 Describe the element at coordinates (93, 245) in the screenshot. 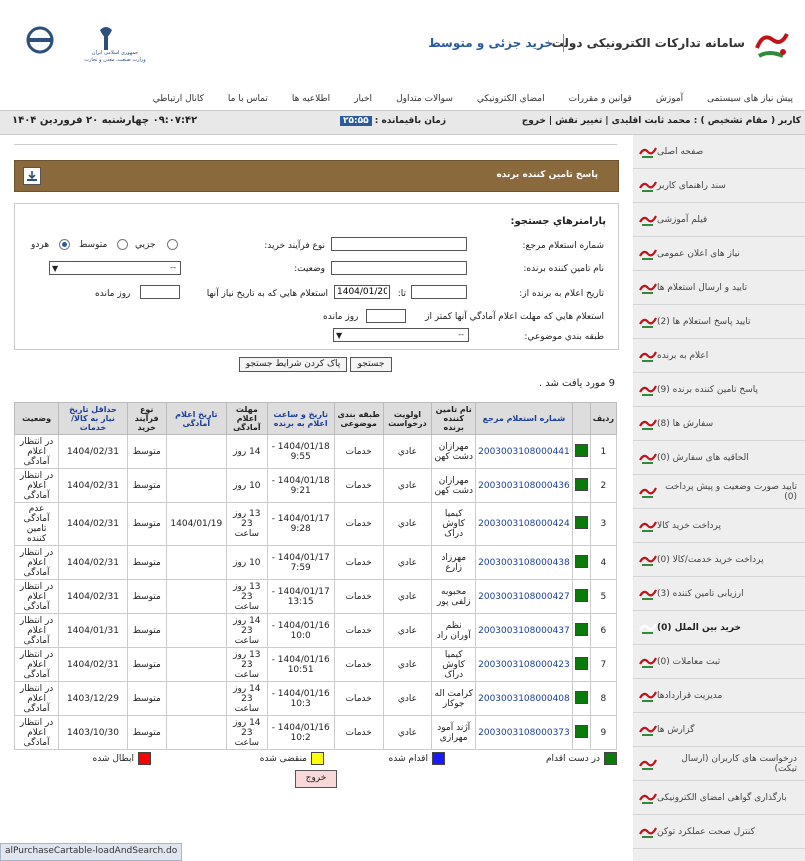

I see `radio-medium-label: متوسط` at that location.